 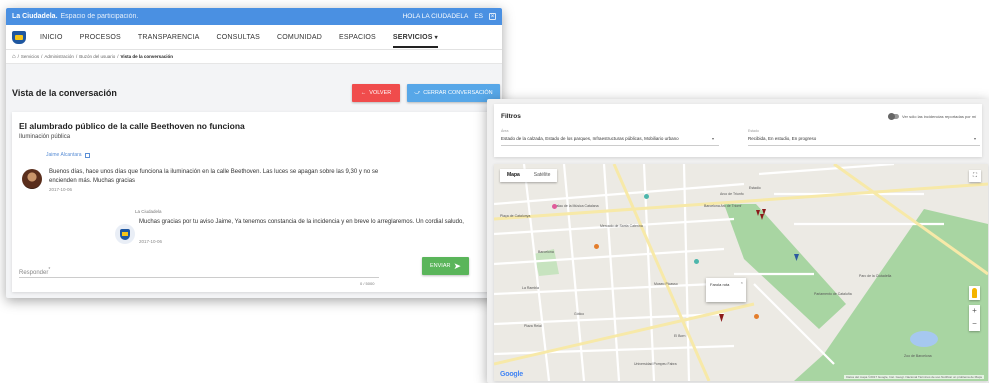 What do you see at coordinates (742, 282) in the screenshot?
I see `close-icon: ×` at bounding box center [742, 282].